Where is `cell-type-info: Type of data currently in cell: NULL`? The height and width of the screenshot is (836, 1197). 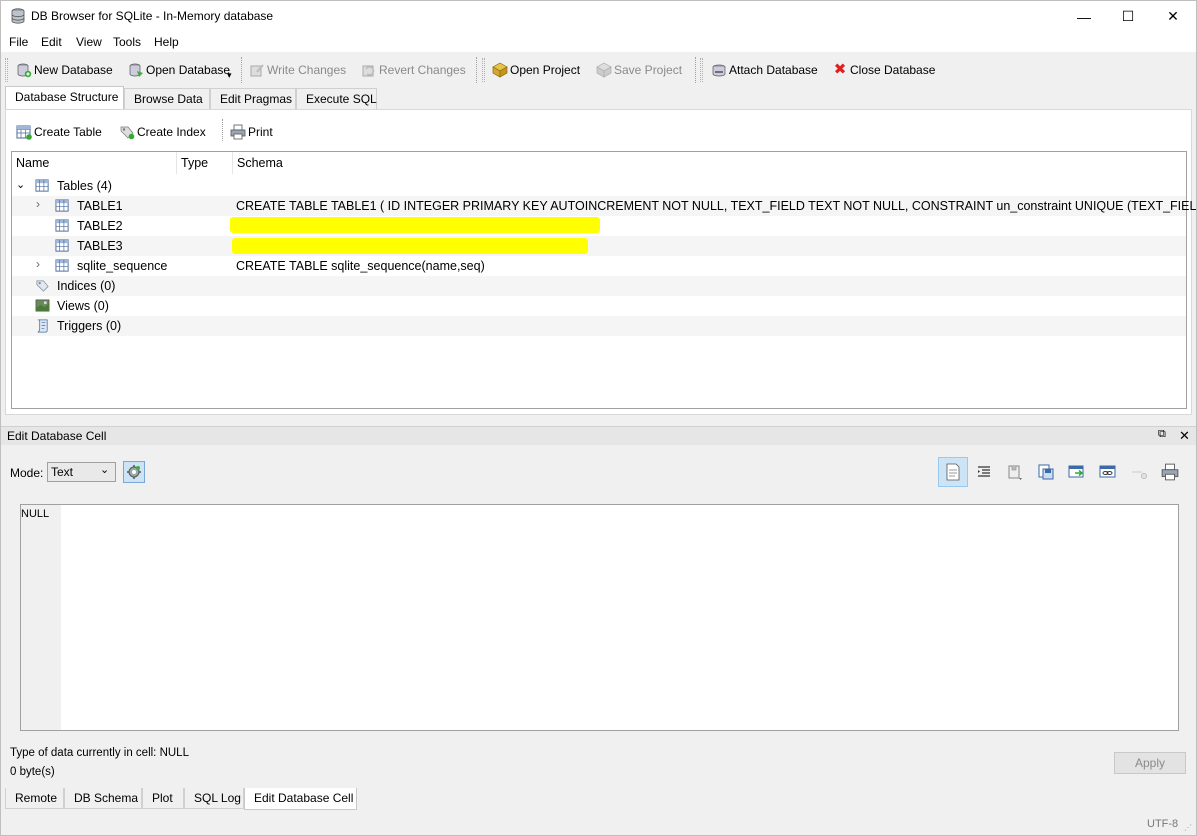
cell-type-info: Type of data currently in cell: NULL is located at coordinates (99, 753).